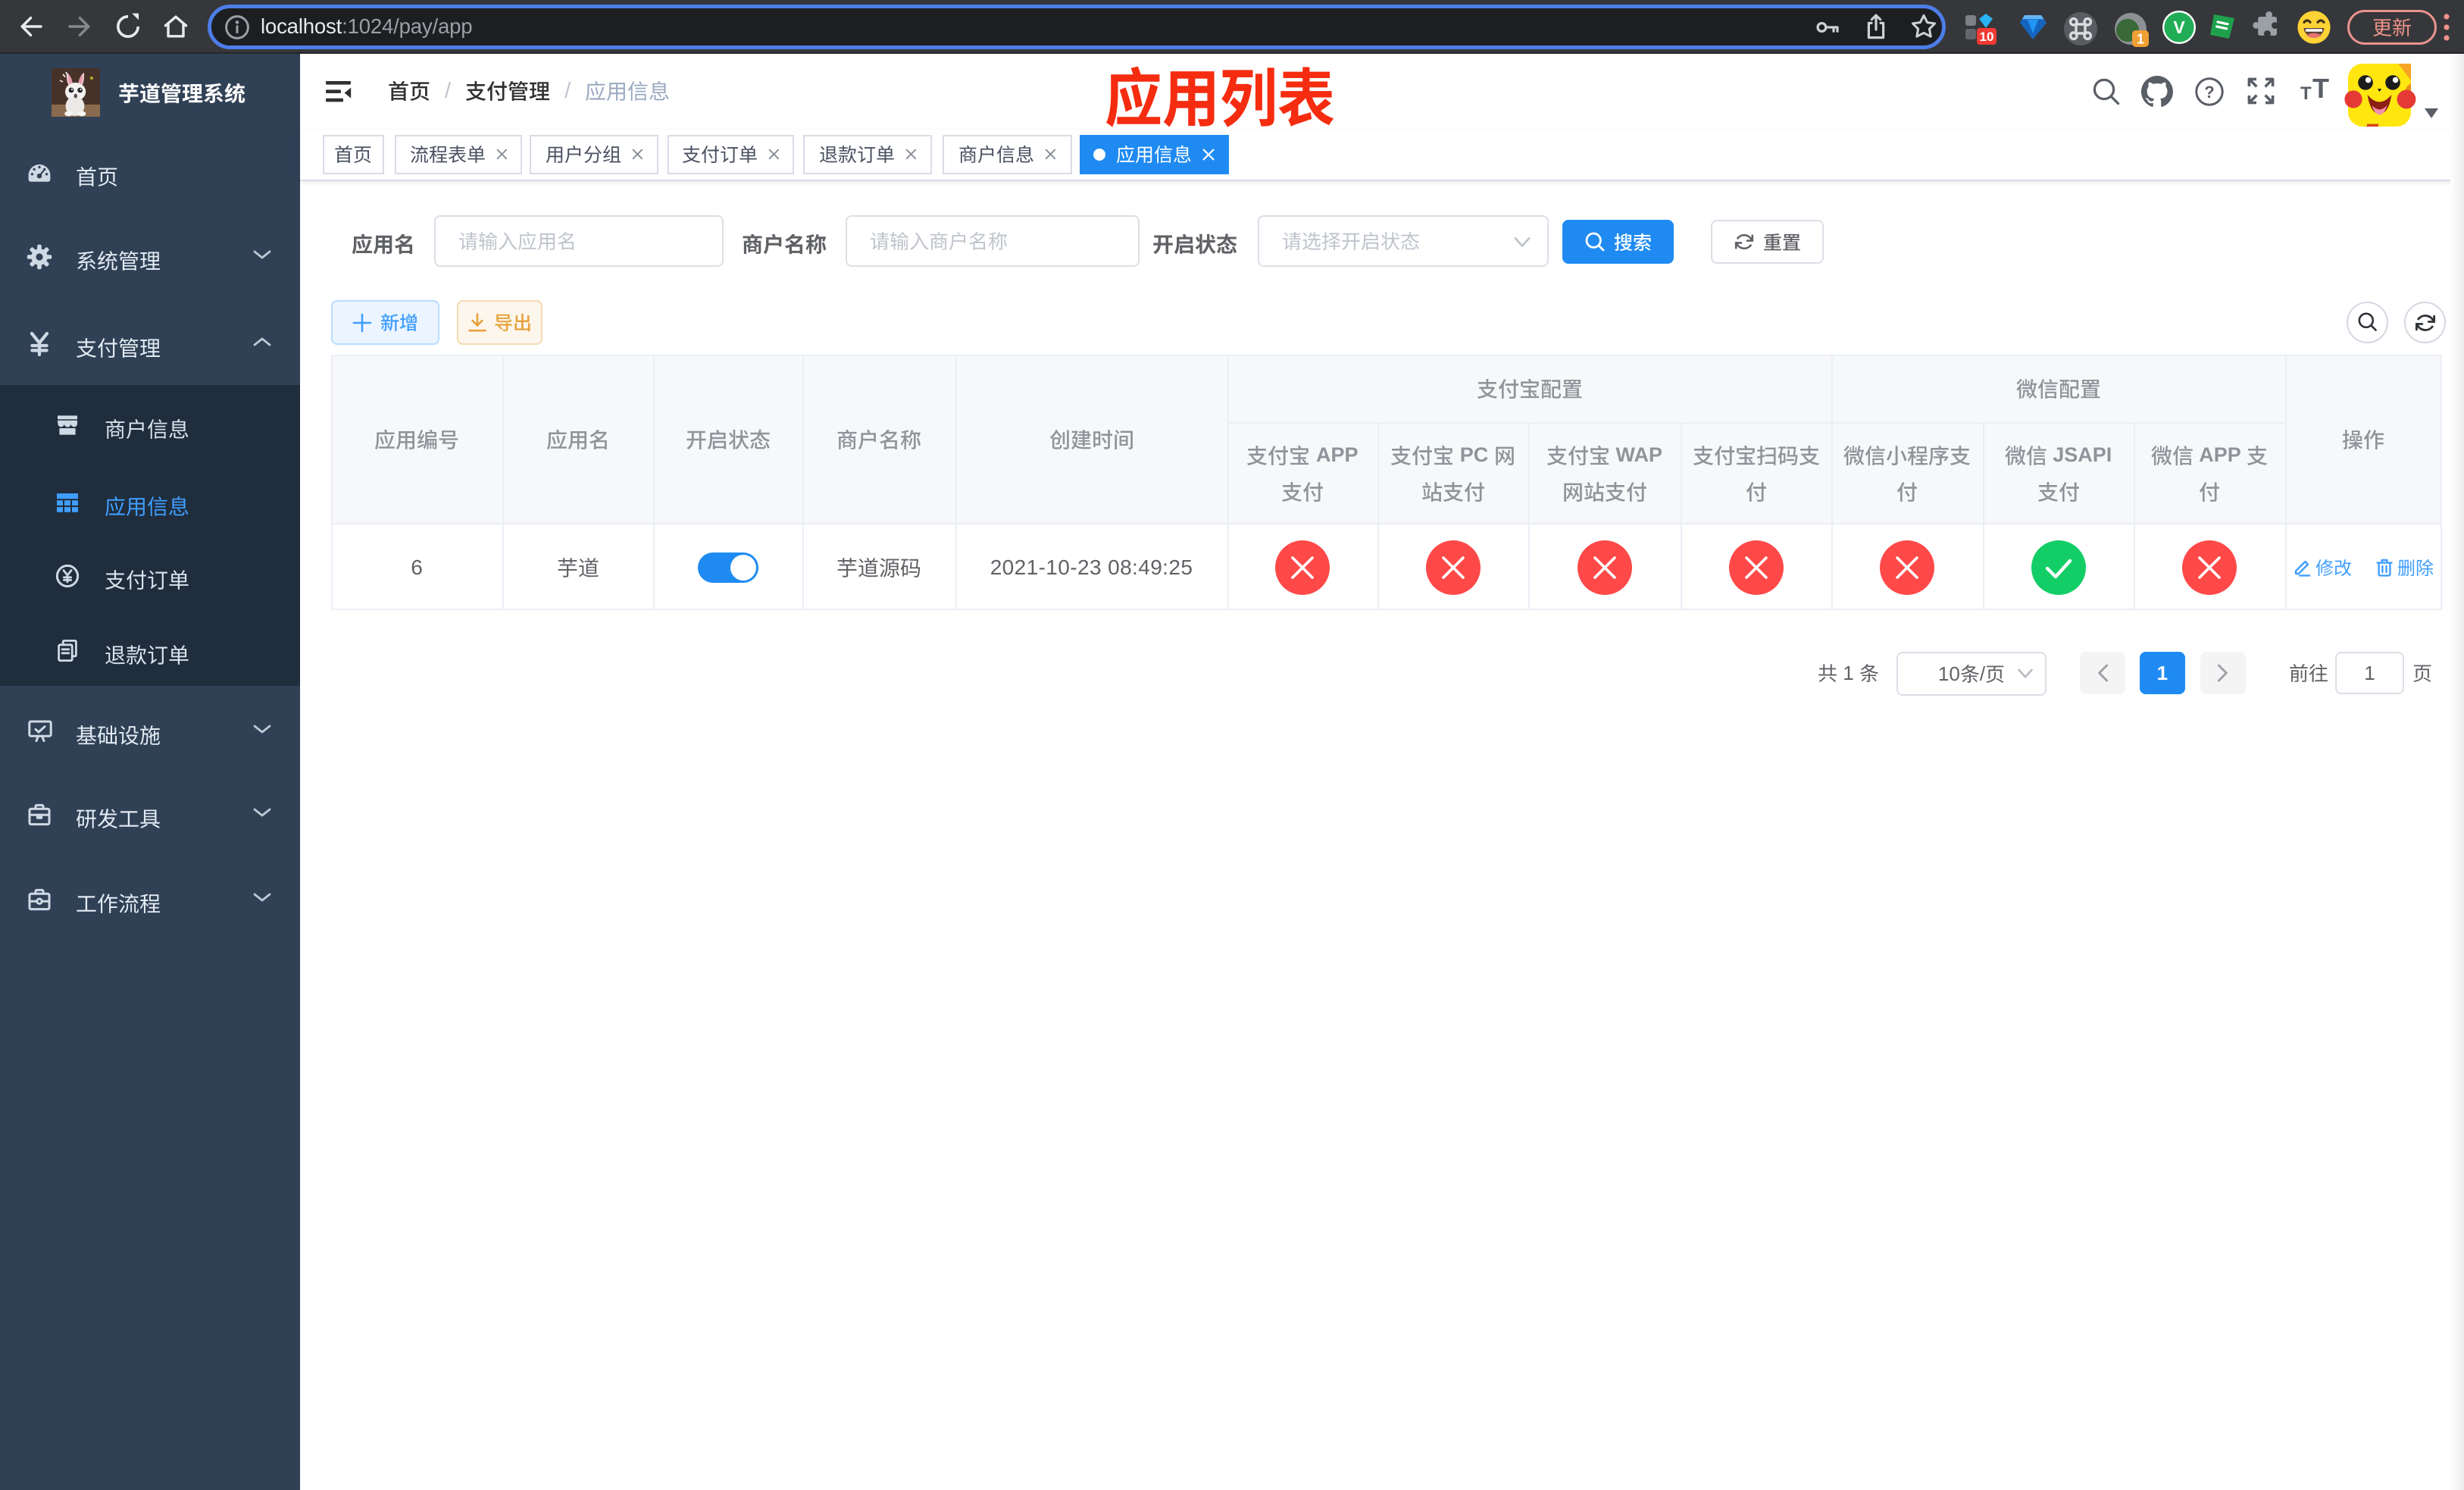 The width and height of the screenshot is (2464, 1490). What do you see at coordinates (1987, 37) in the screenshot?
I see `svg-text: 10` at bounding box center [1987, 37].